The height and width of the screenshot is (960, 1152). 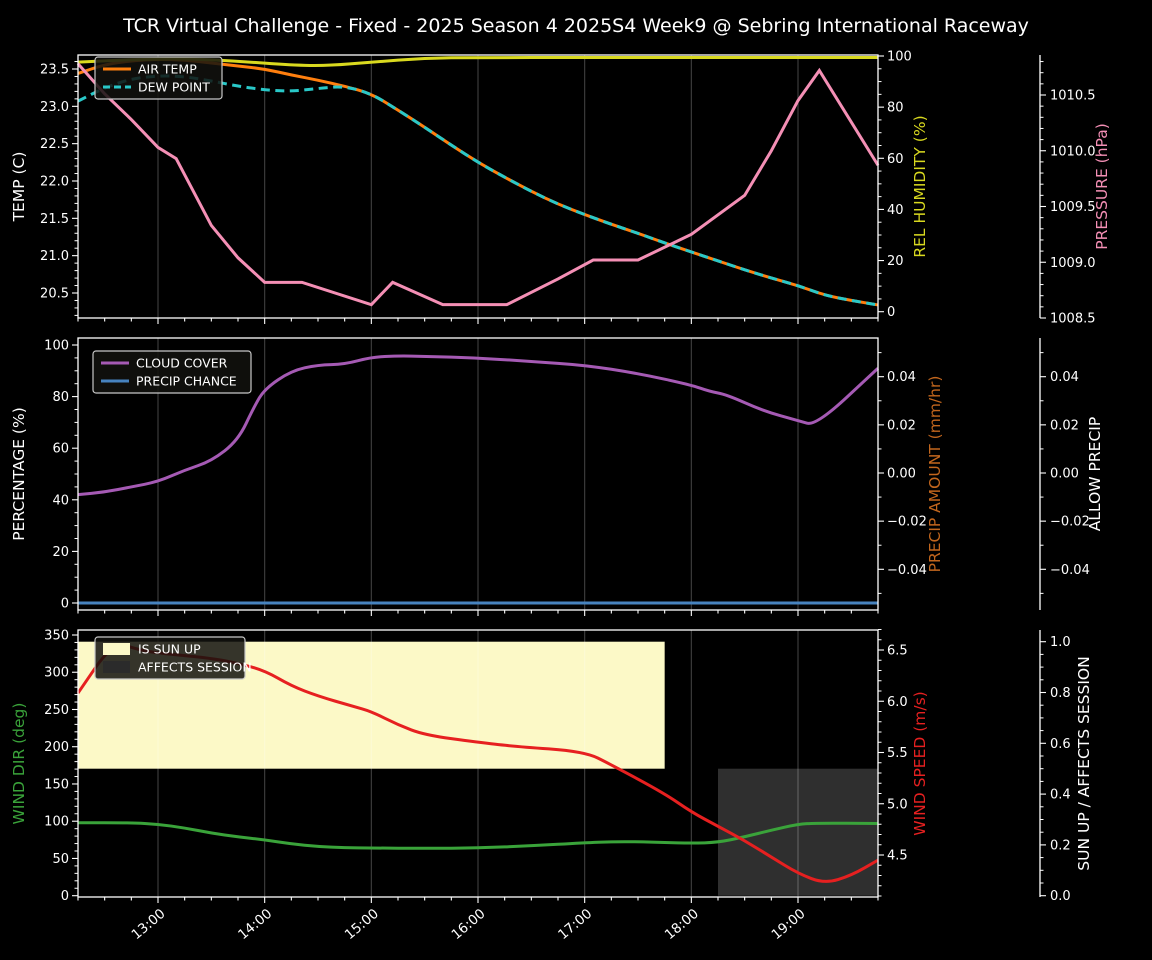 What do you see at coordinates (54, 70) in the screenshot?
I see `tick-label: 23.5` at bounding box center [54, 70].